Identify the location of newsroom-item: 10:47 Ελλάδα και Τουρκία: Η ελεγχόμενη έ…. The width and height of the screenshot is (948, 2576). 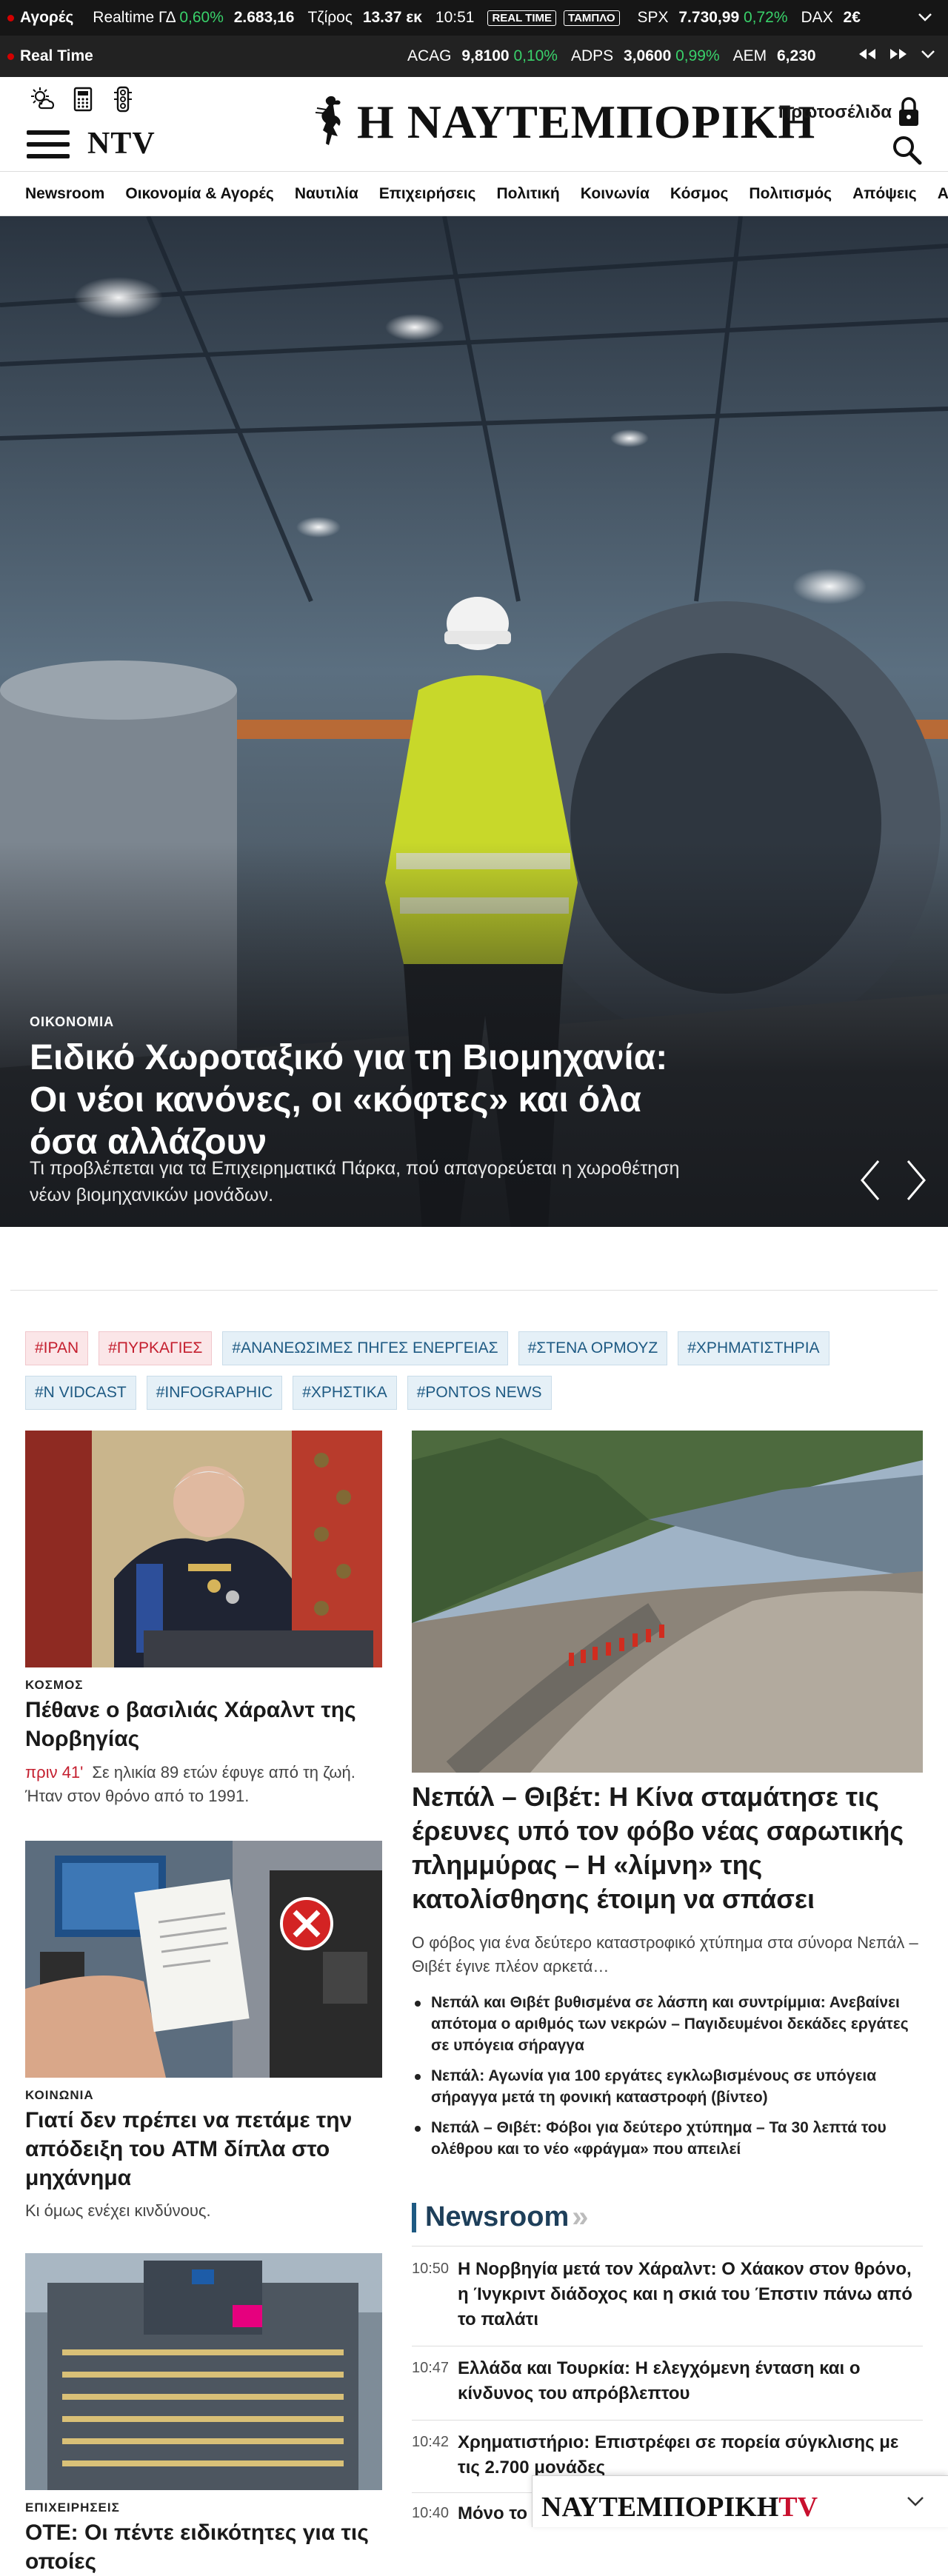
(667, 2381).